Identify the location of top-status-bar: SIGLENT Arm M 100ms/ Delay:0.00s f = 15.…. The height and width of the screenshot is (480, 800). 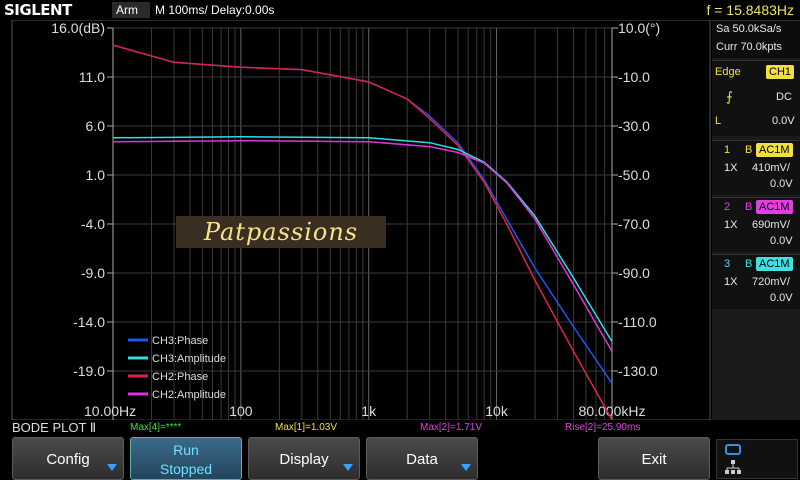
(400, 10).